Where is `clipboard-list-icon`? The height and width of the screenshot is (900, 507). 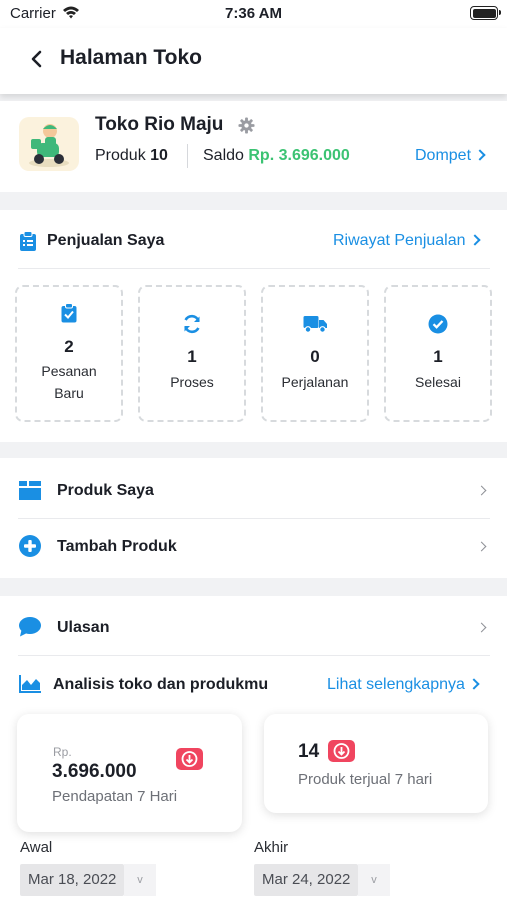 clipboard-list-icon is located at coordinates (28, 241).